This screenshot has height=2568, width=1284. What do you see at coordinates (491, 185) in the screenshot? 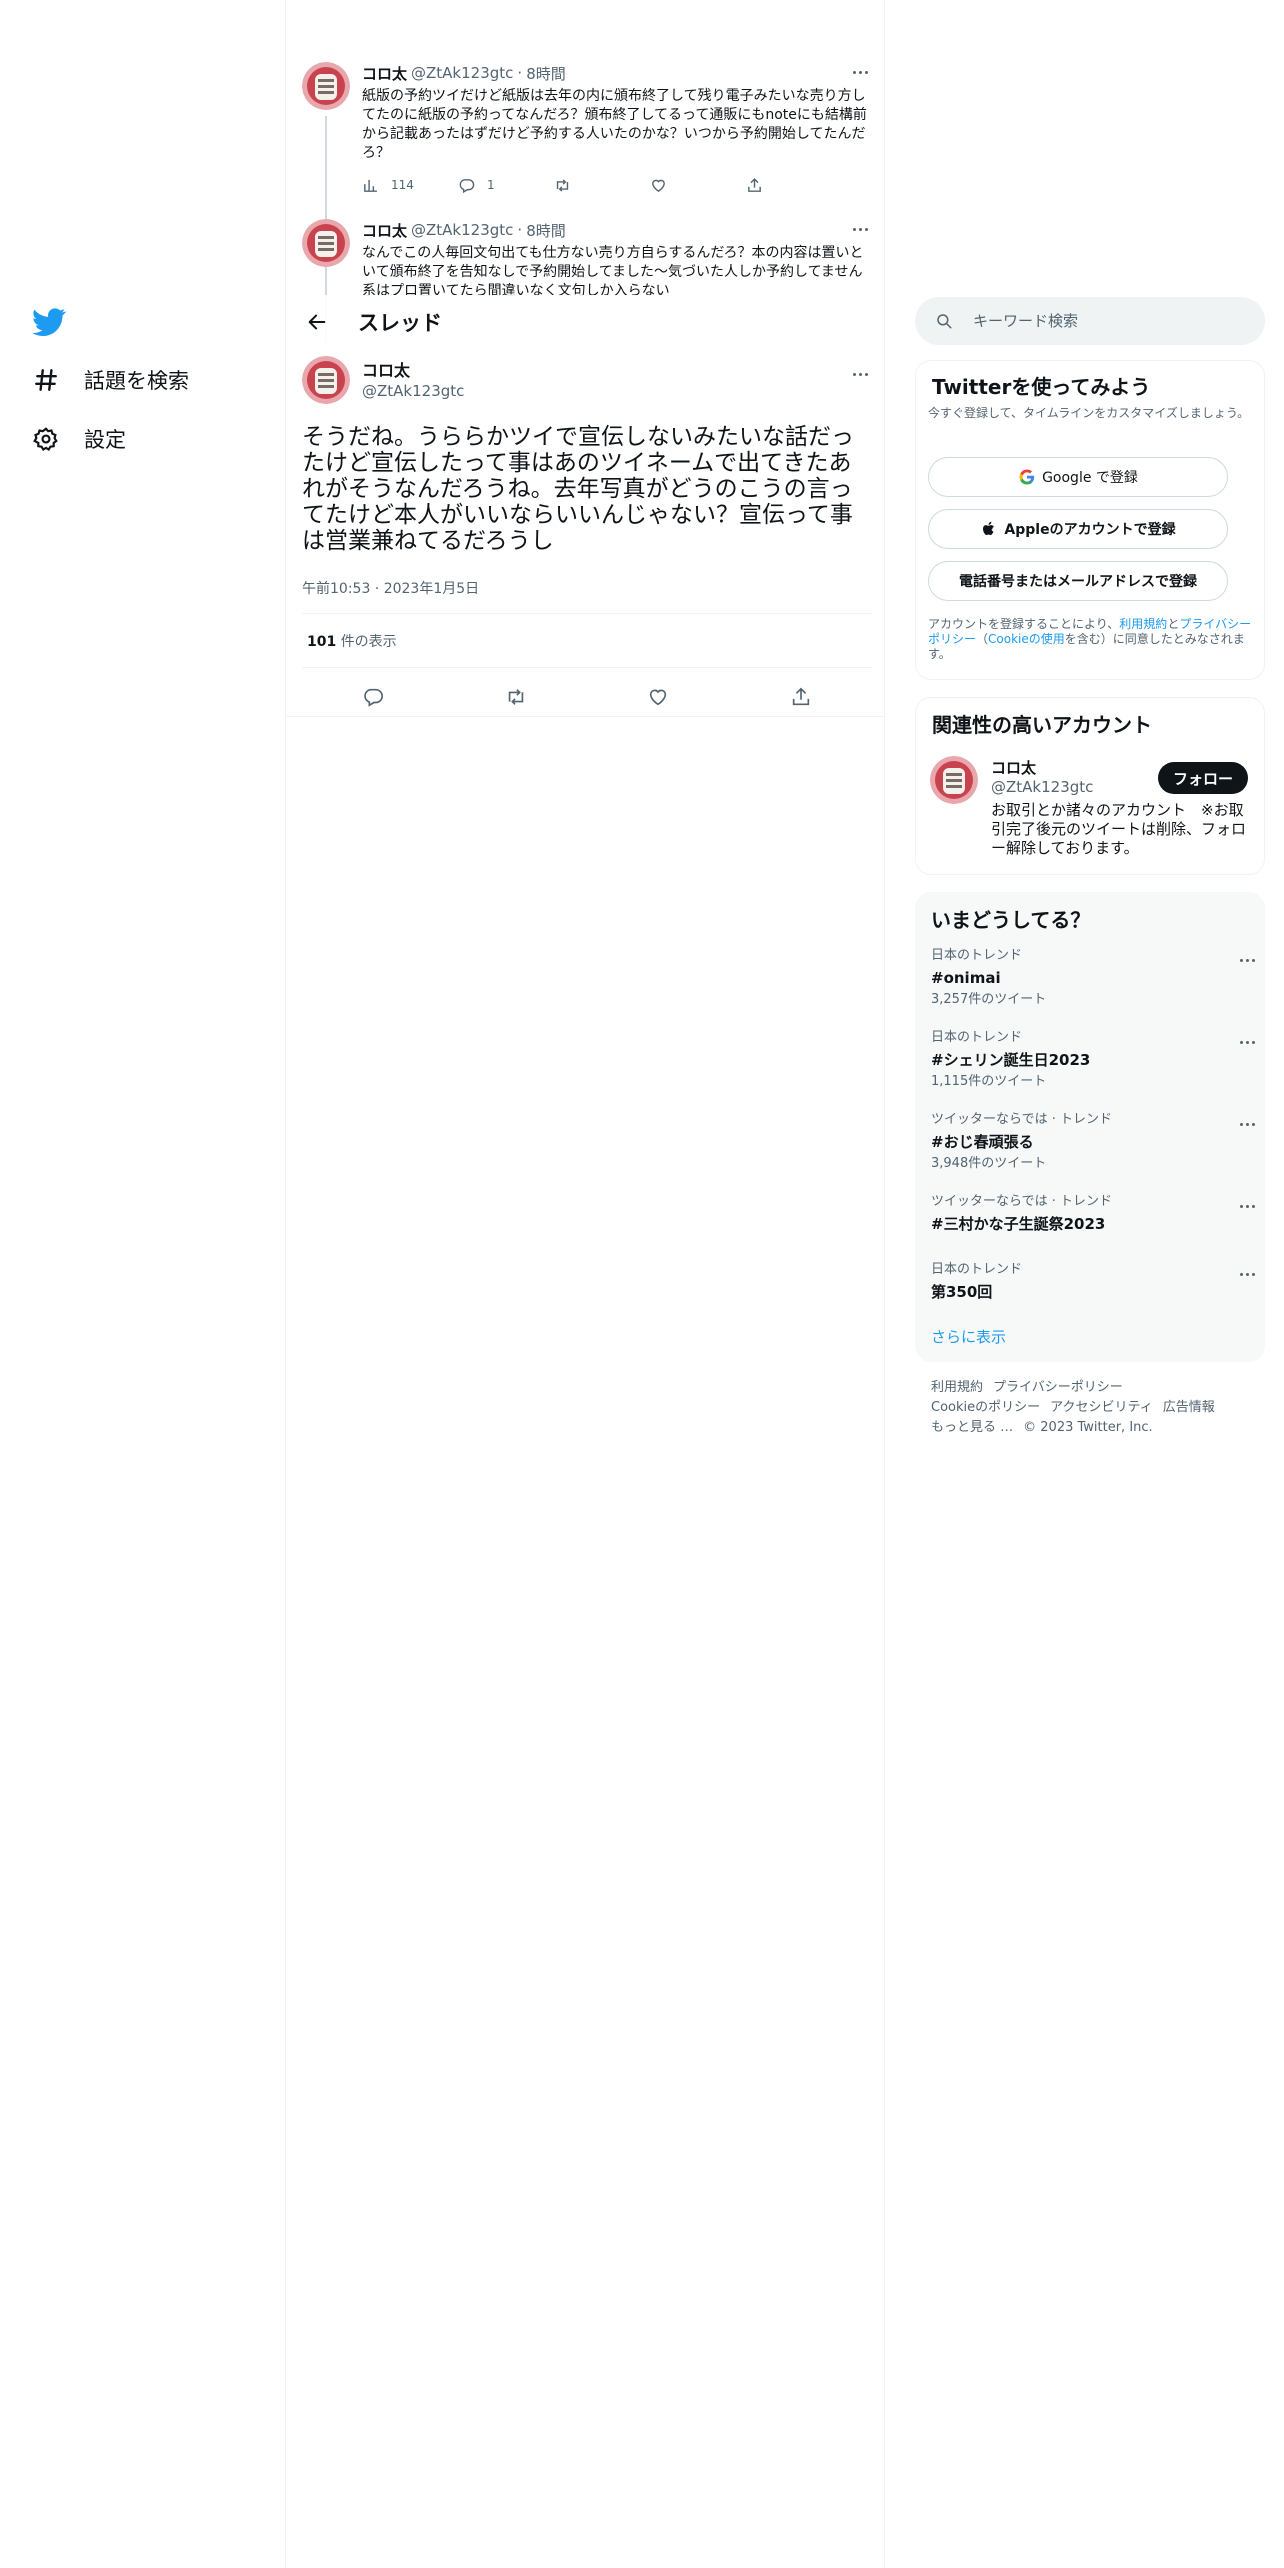
I see `reply-count: 1` at bounding box center [491, 185].